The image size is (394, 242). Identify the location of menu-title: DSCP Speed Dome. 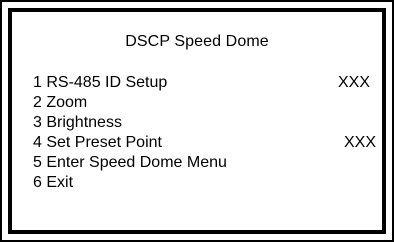
(197, 41).